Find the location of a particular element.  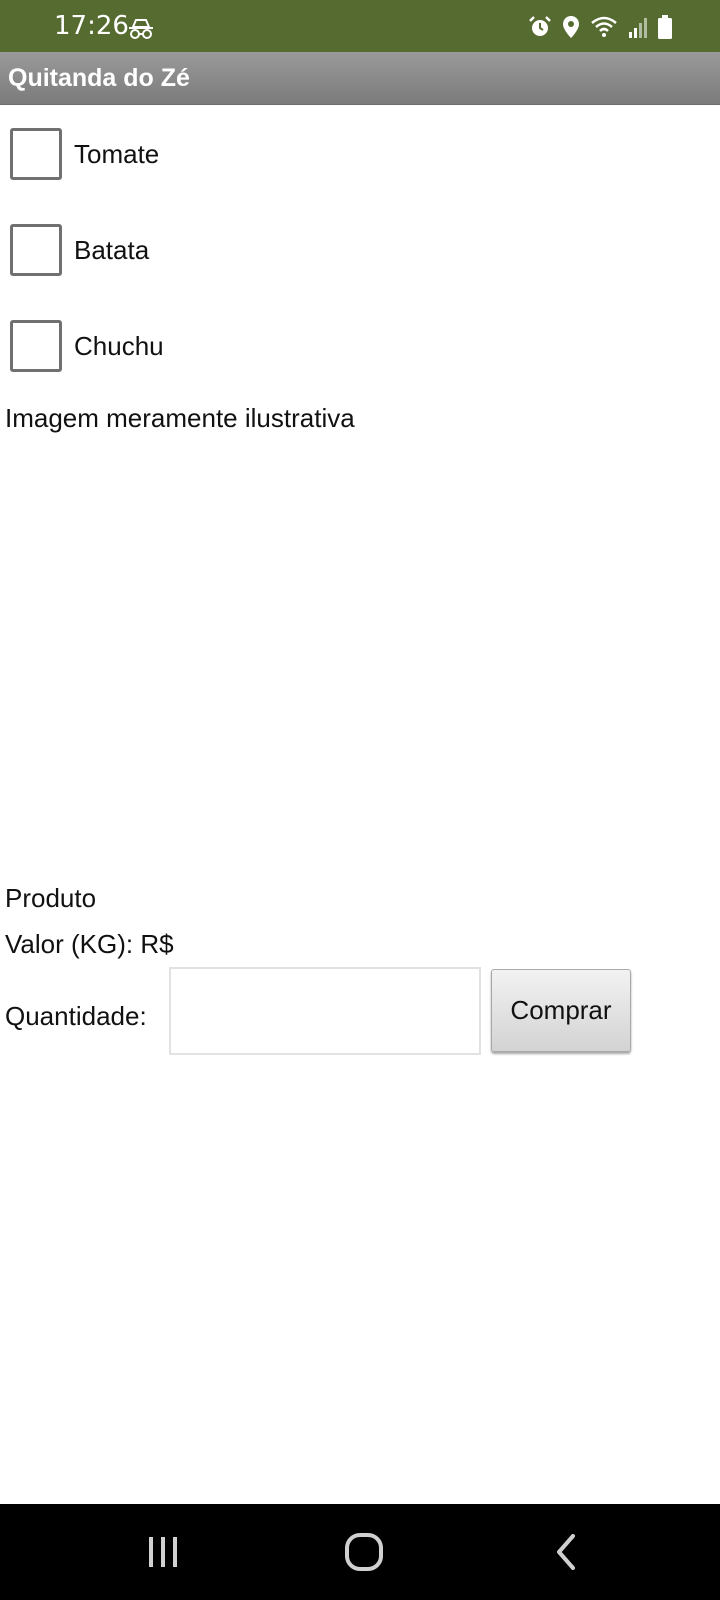

quantity-input is located at coordinates (325, 1011).